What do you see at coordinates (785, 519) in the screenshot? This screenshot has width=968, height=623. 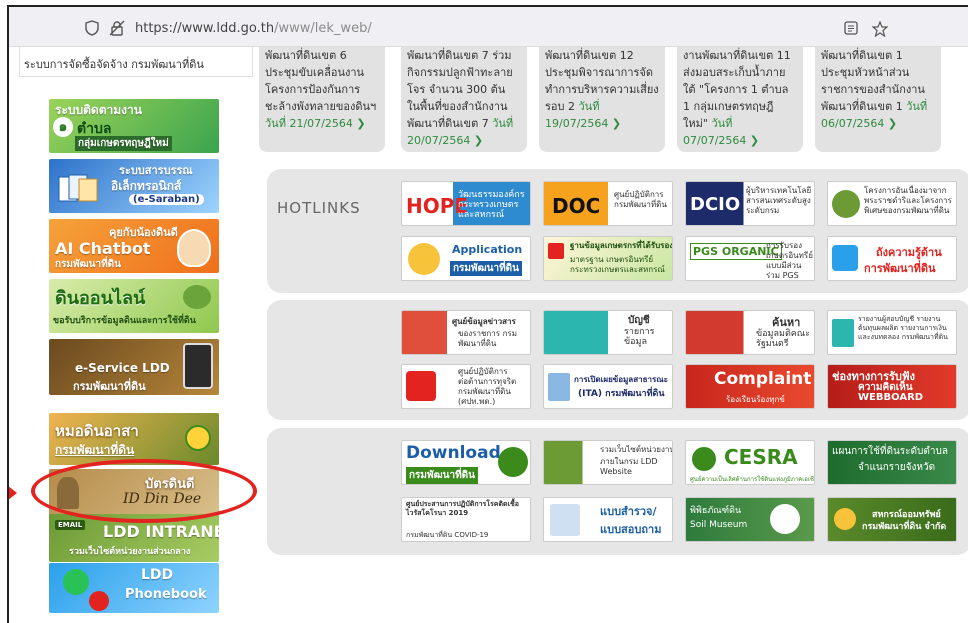 I see `museum-icon` at bounding box center [785, 519].